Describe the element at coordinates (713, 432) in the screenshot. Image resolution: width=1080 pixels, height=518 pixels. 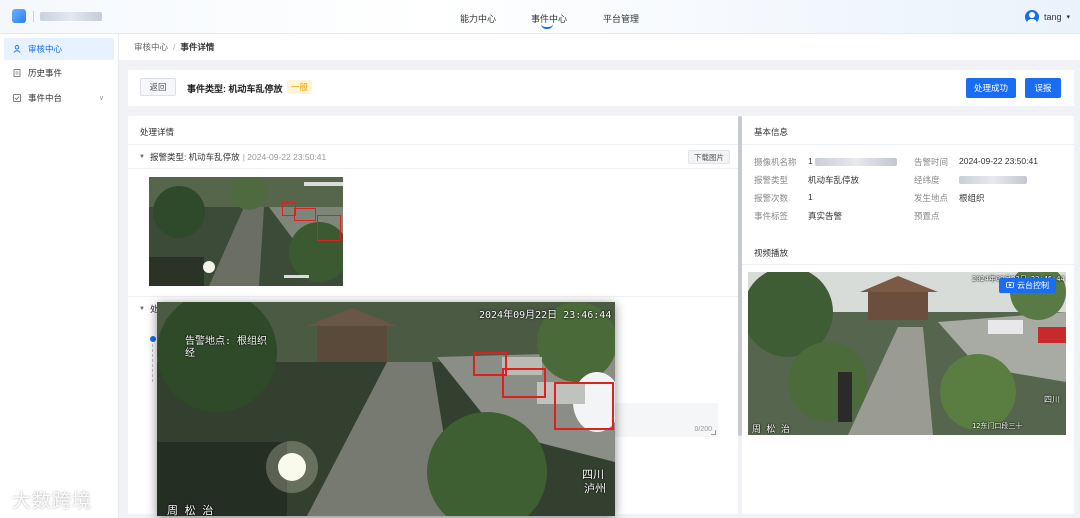
I see `resize-handle-icon` at that location.